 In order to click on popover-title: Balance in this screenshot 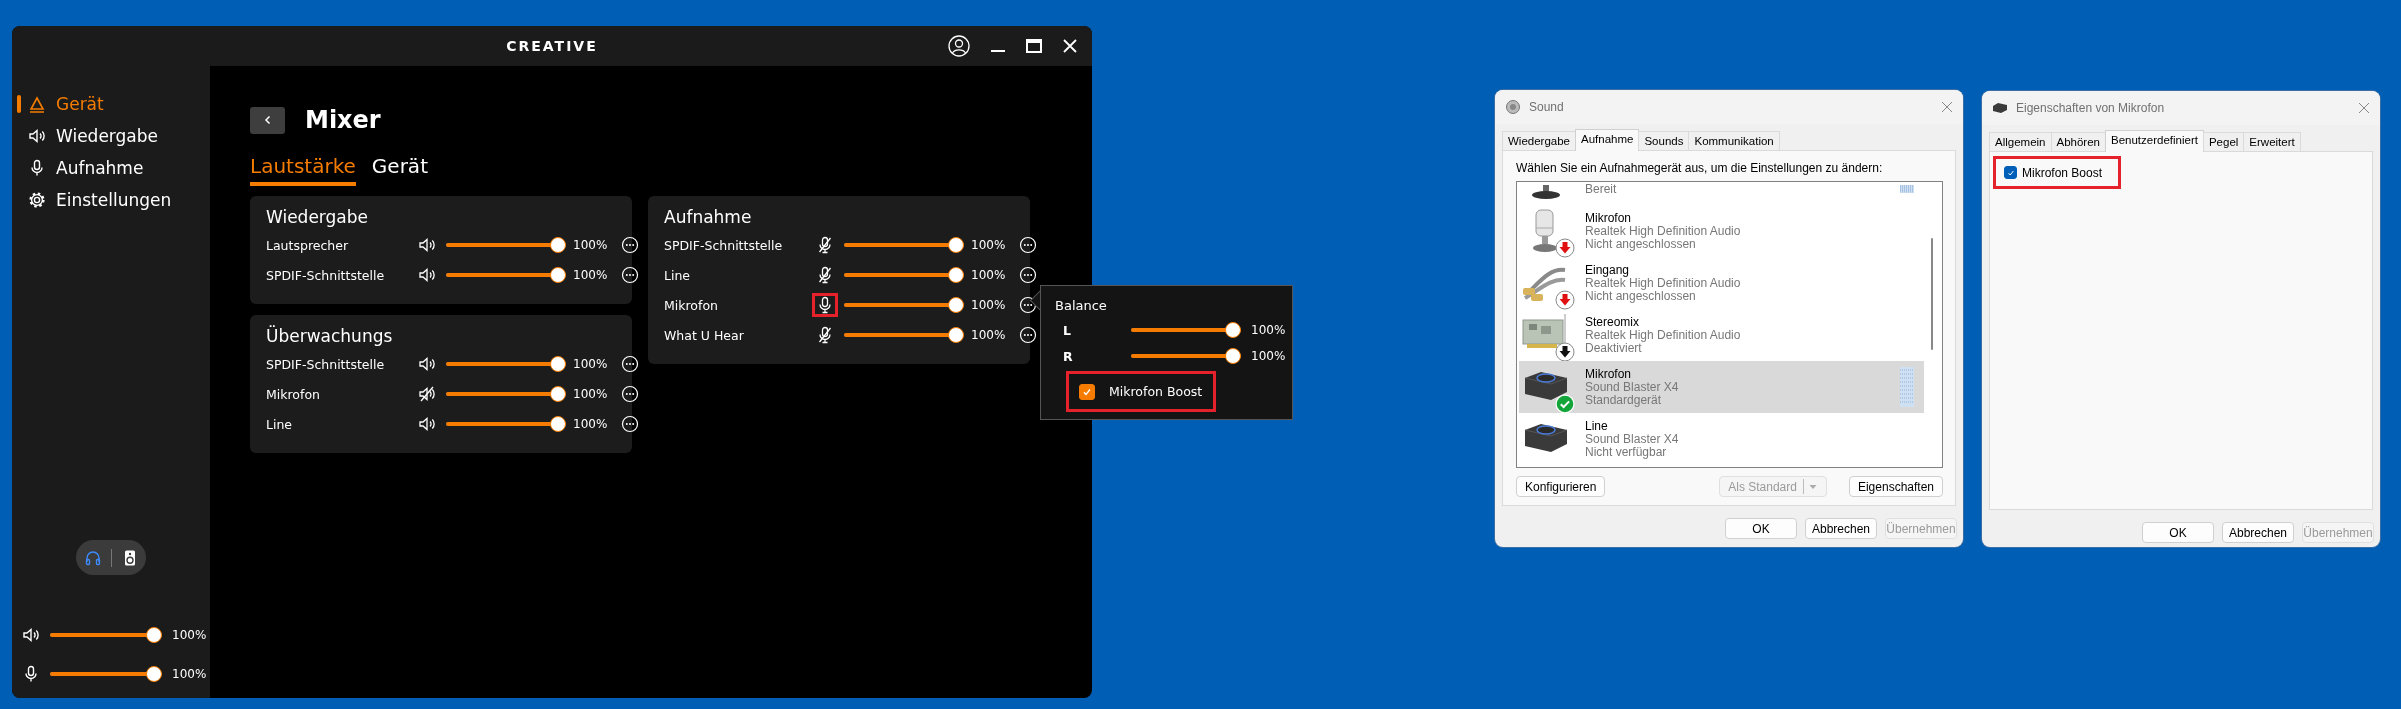, I will do `click(1081, 305)`.